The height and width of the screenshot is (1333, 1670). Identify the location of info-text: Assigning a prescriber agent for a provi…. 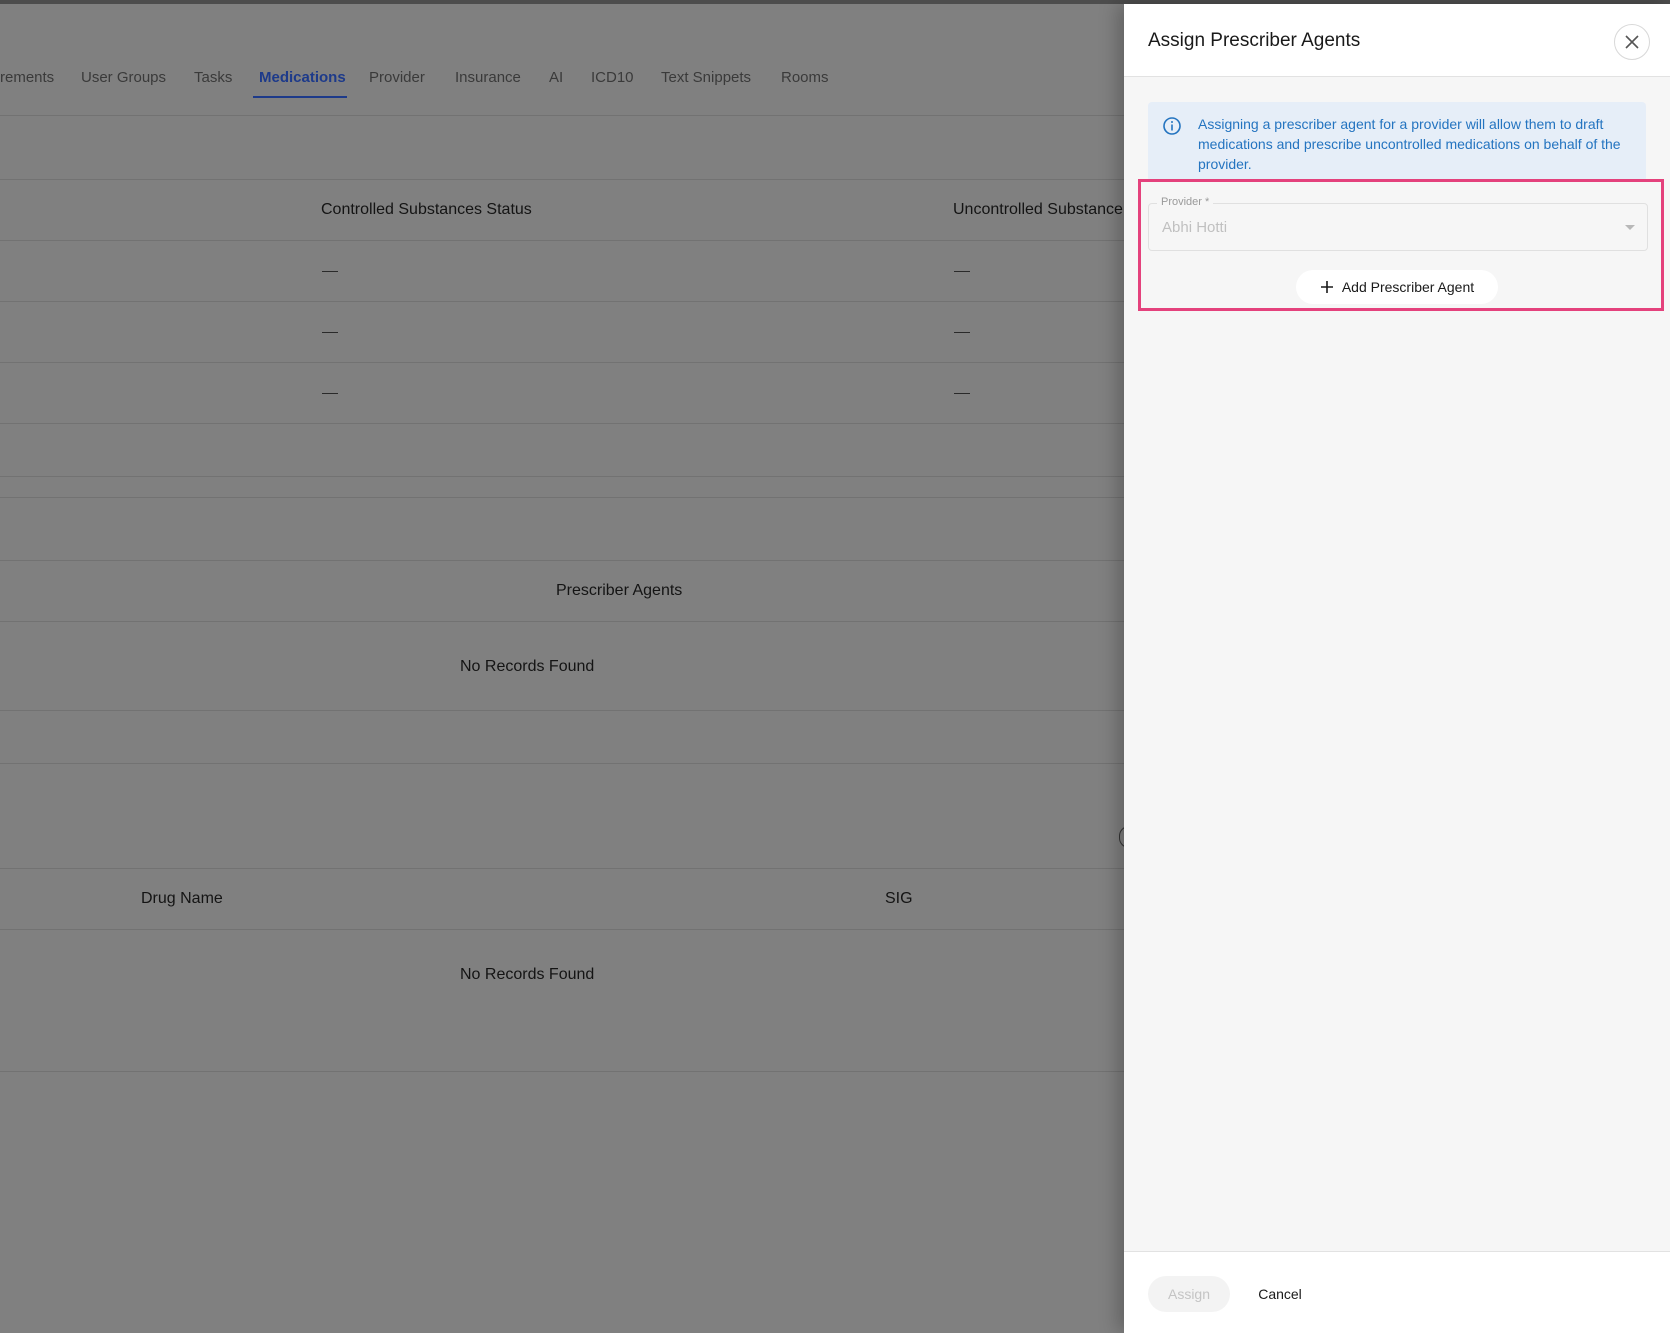
(1409, 144).